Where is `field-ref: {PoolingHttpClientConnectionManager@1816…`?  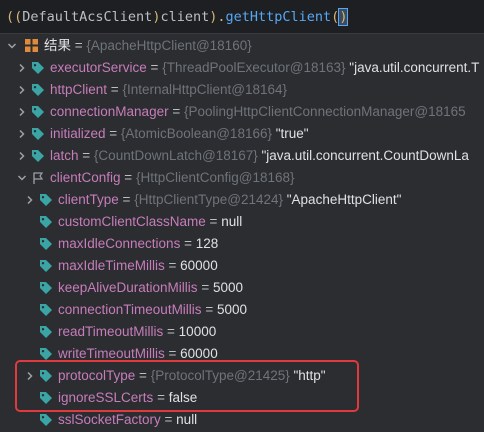 field-ref: {PoolingHttpClientConnectionManager@1816… is located at coordinates (324, 111).